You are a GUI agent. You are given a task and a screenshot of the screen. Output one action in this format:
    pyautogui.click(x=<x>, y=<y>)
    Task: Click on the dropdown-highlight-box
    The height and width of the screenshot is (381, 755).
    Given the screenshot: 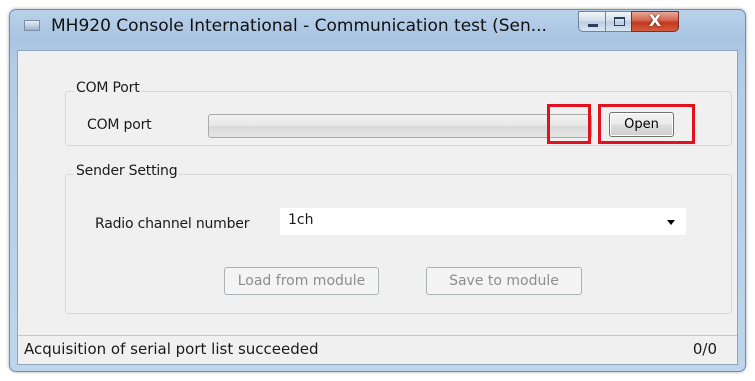 What is the action you would take?
    pyautogui.click(x=569, y=124)
    